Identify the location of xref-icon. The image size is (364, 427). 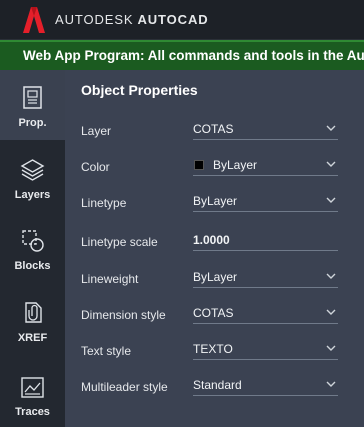
(33, 312).